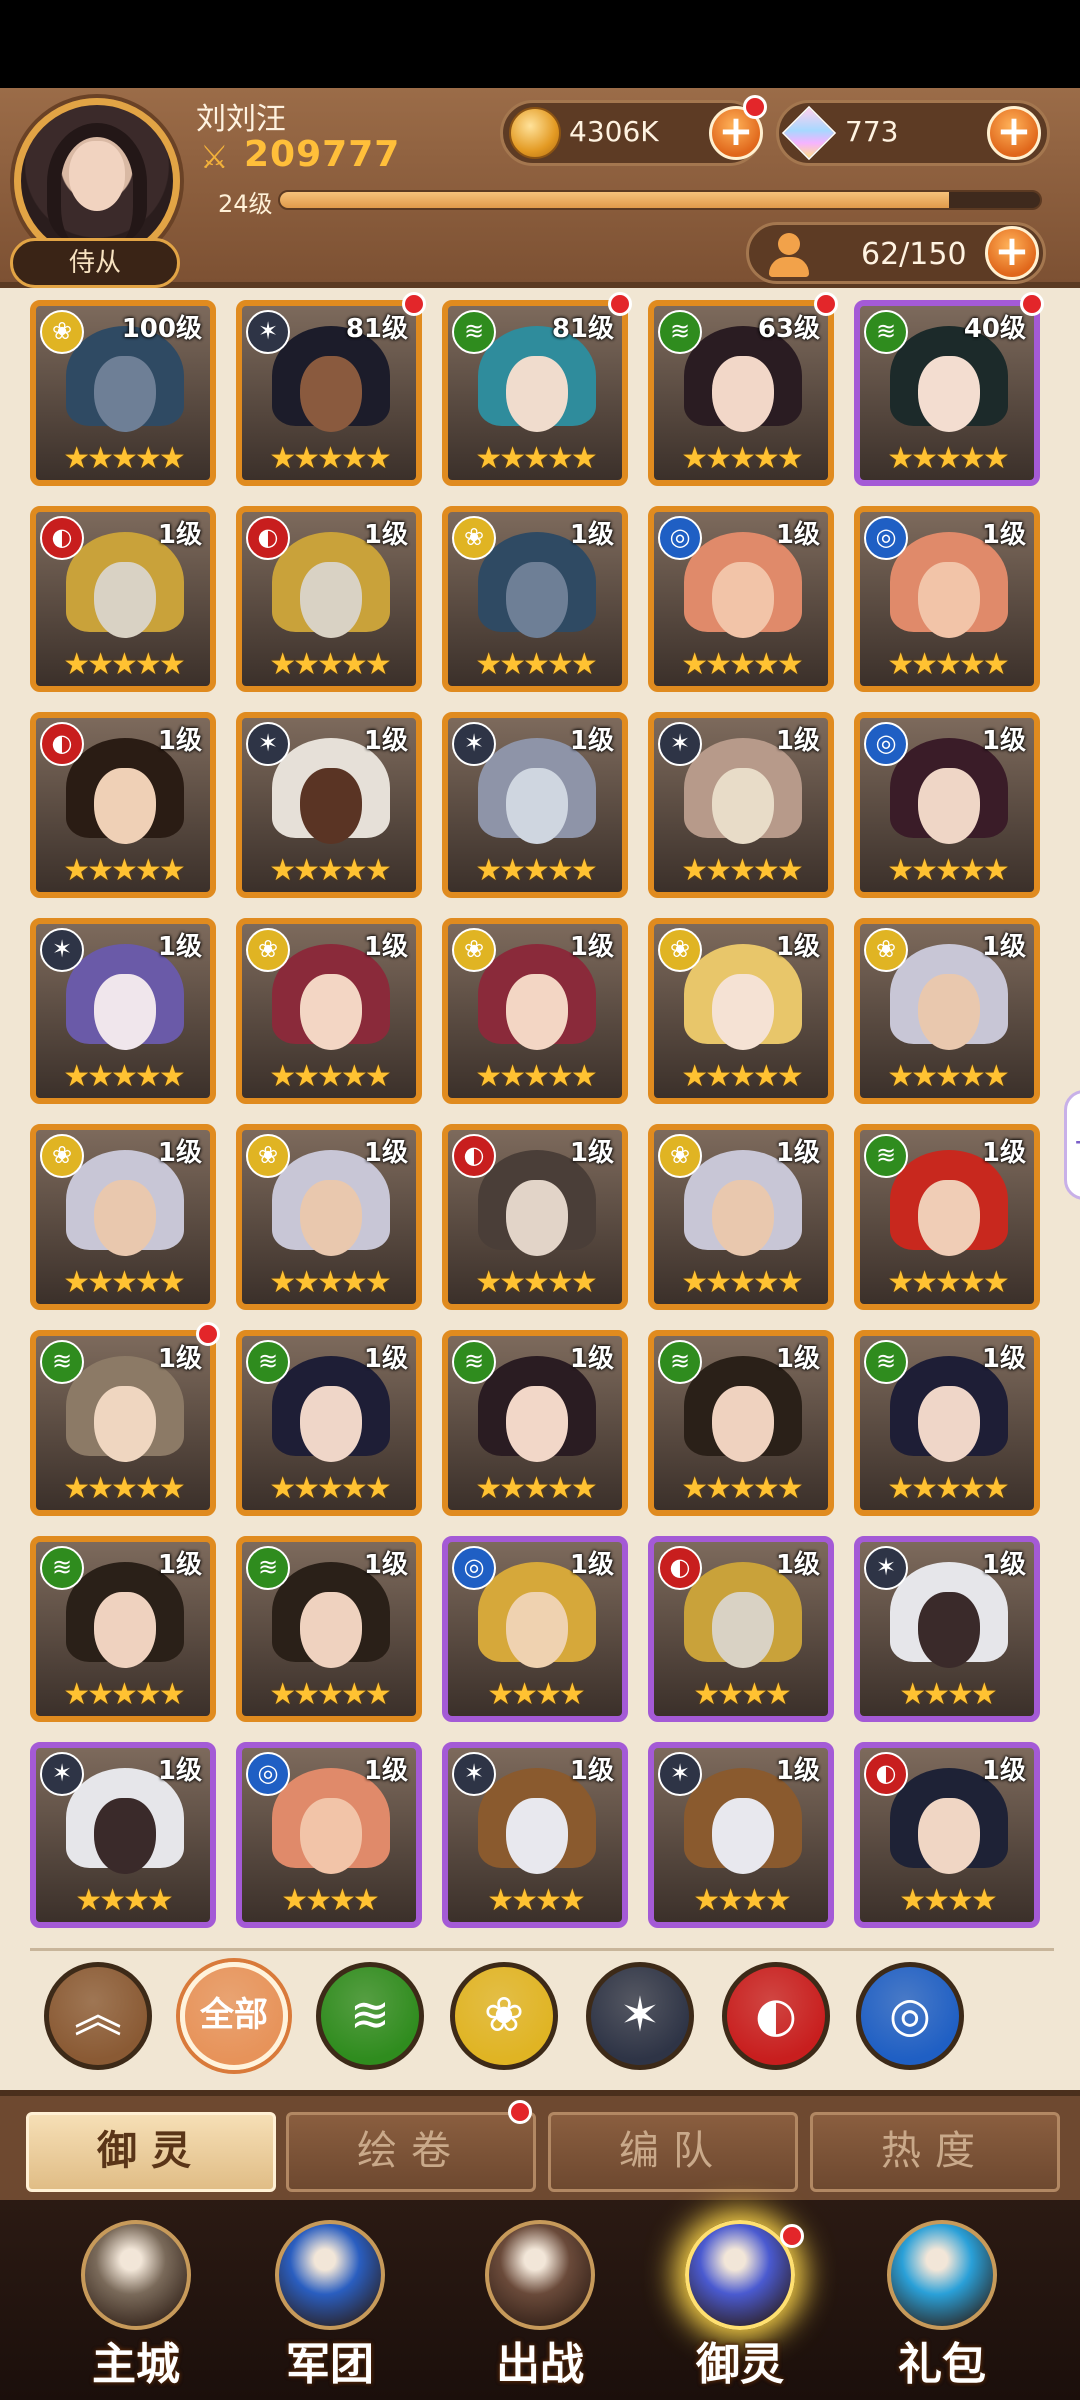 This screenshot has height=2400, width=1080. Describe the element at coordinates (741, 393) in the screenshot. I see `hero-card: ≋ 63级 ★★★★★` at that location.